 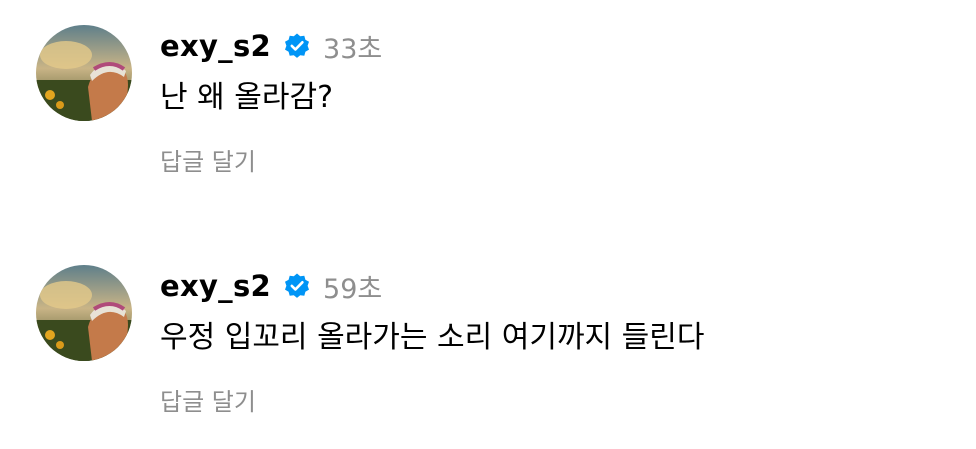 What do you see at coordinates (353, 49) in the screenshot?
I see `timestamp: 33초` at bounding box center [353, 49].